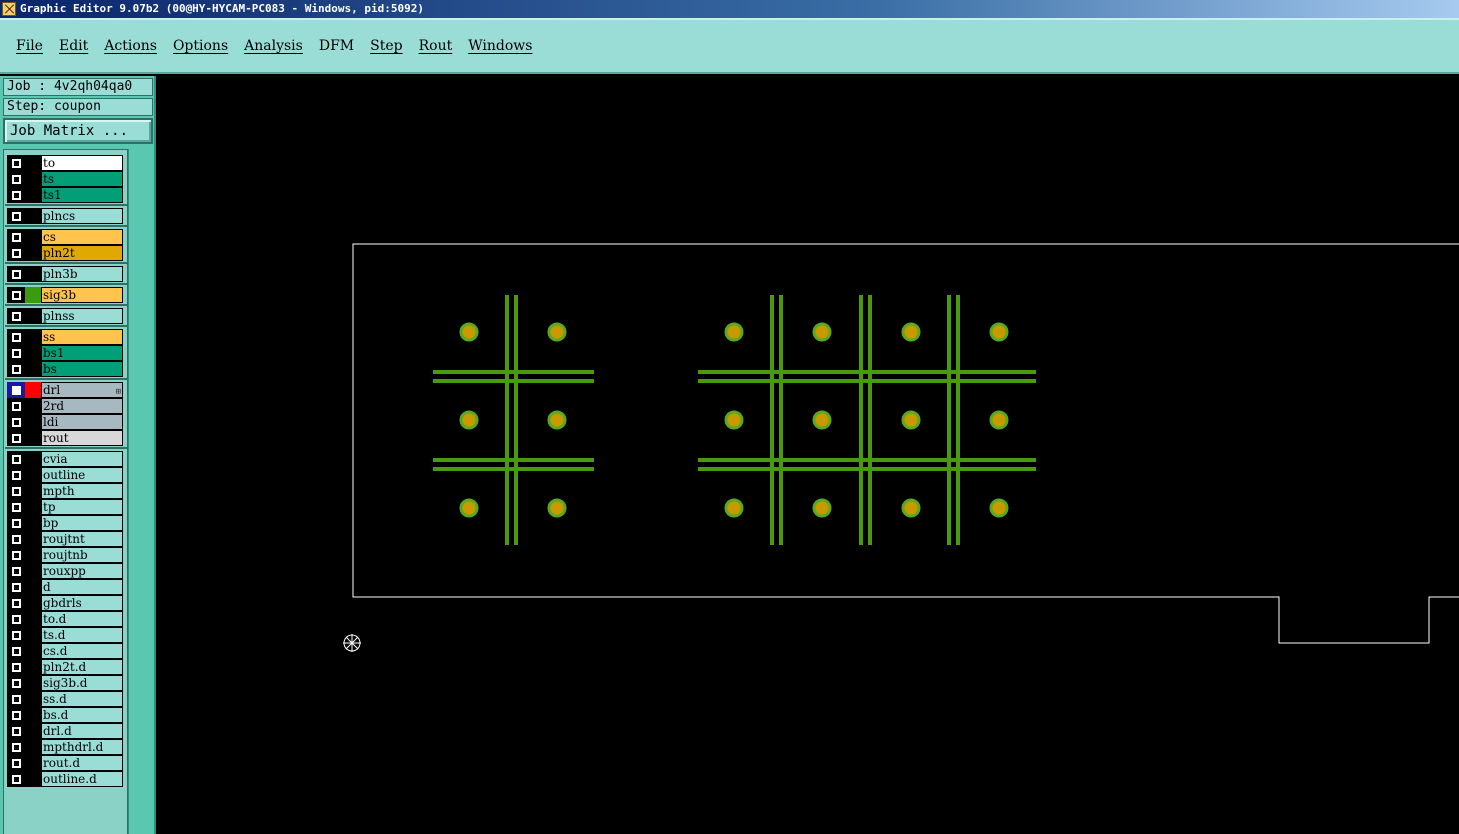 The height and width of the screenshot is (834, 1459). I want to click on layer-row: pln3b, so click(66, 274).